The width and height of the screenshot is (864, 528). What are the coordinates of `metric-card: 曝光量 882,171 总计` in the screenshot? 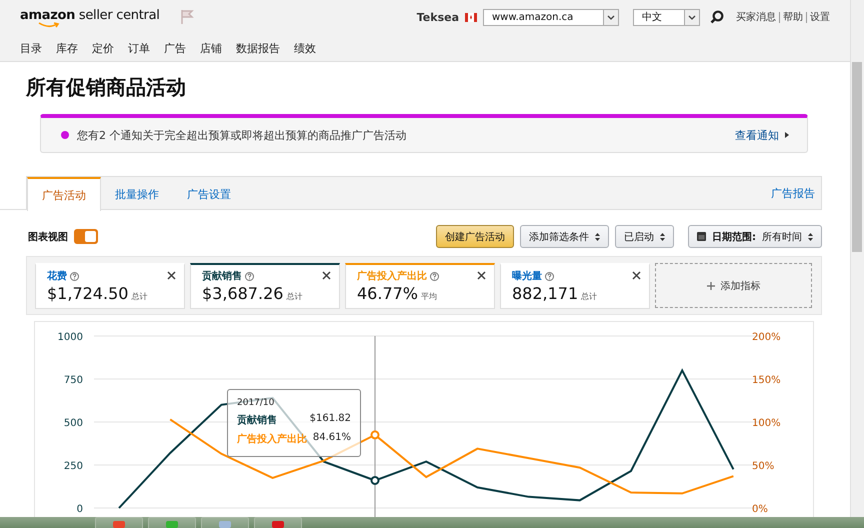 It's located at (575, 286).